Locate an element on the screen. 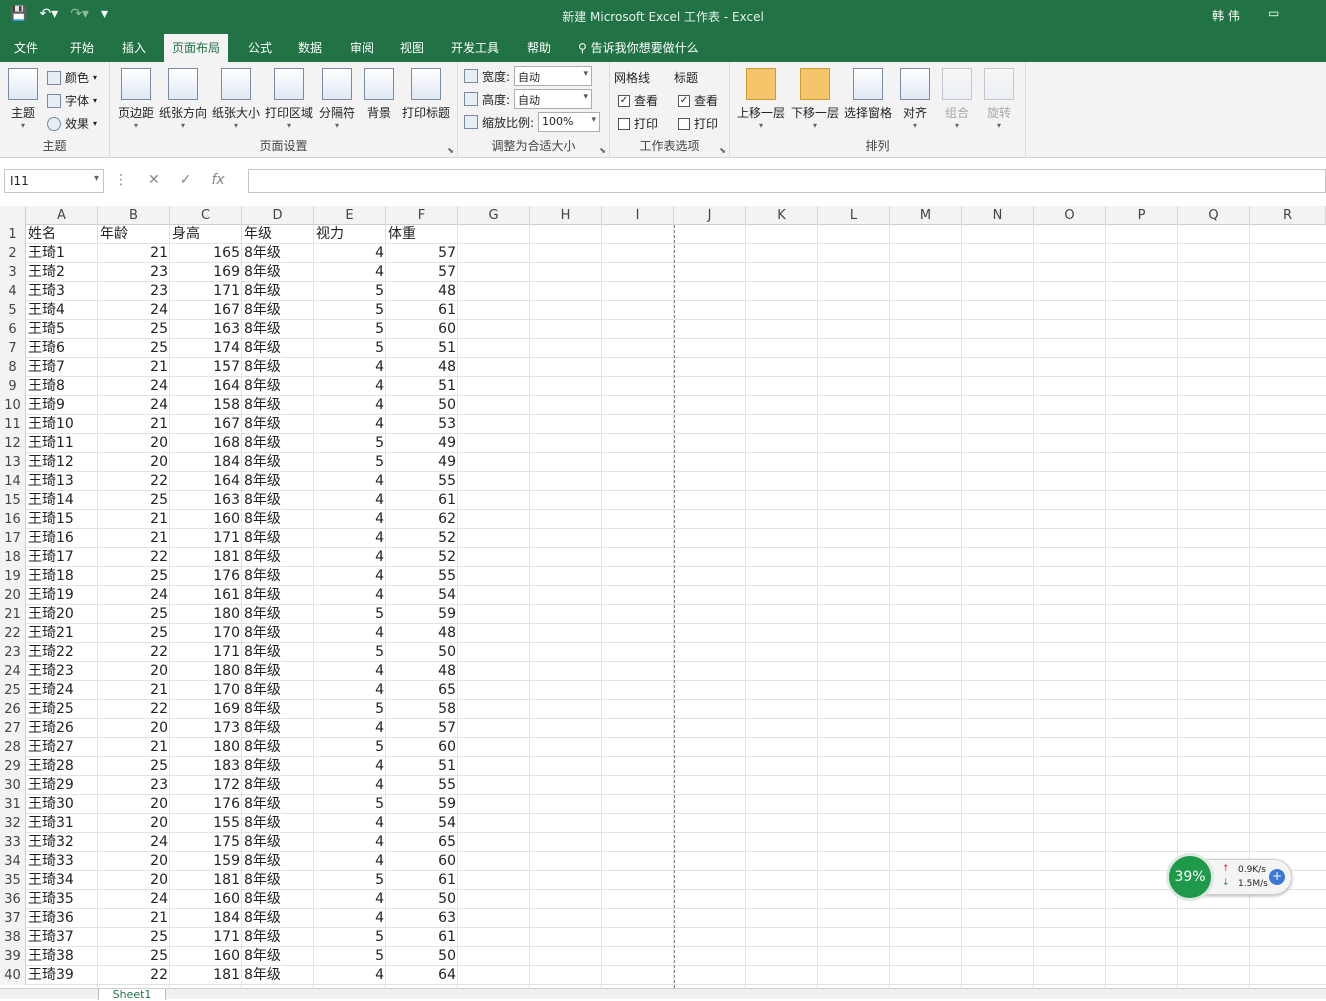  cell: 58 is located at coordinates (422, 709).